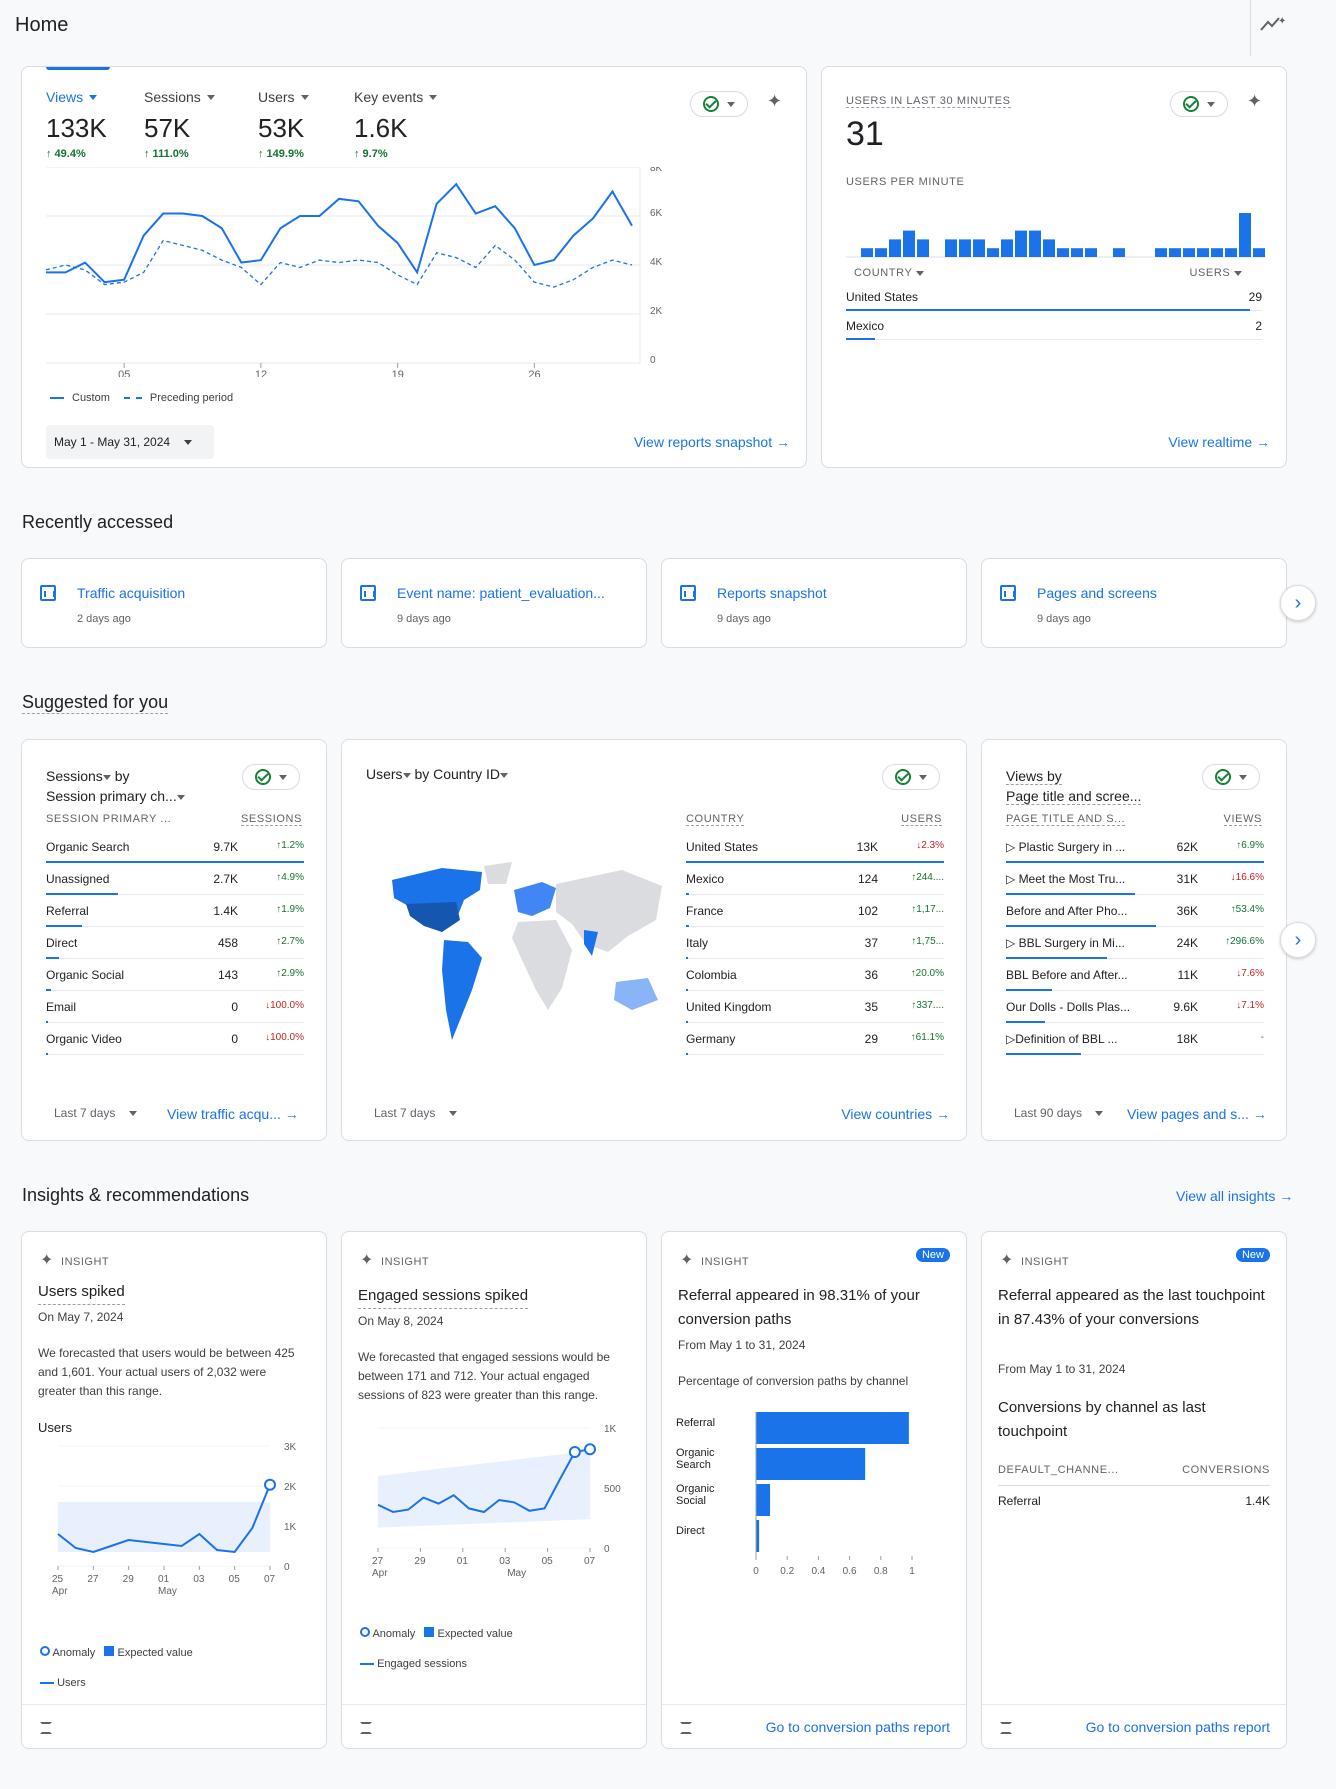  I want to click on table-row: Email 0 ↓100.0%, so click(175, 1007).